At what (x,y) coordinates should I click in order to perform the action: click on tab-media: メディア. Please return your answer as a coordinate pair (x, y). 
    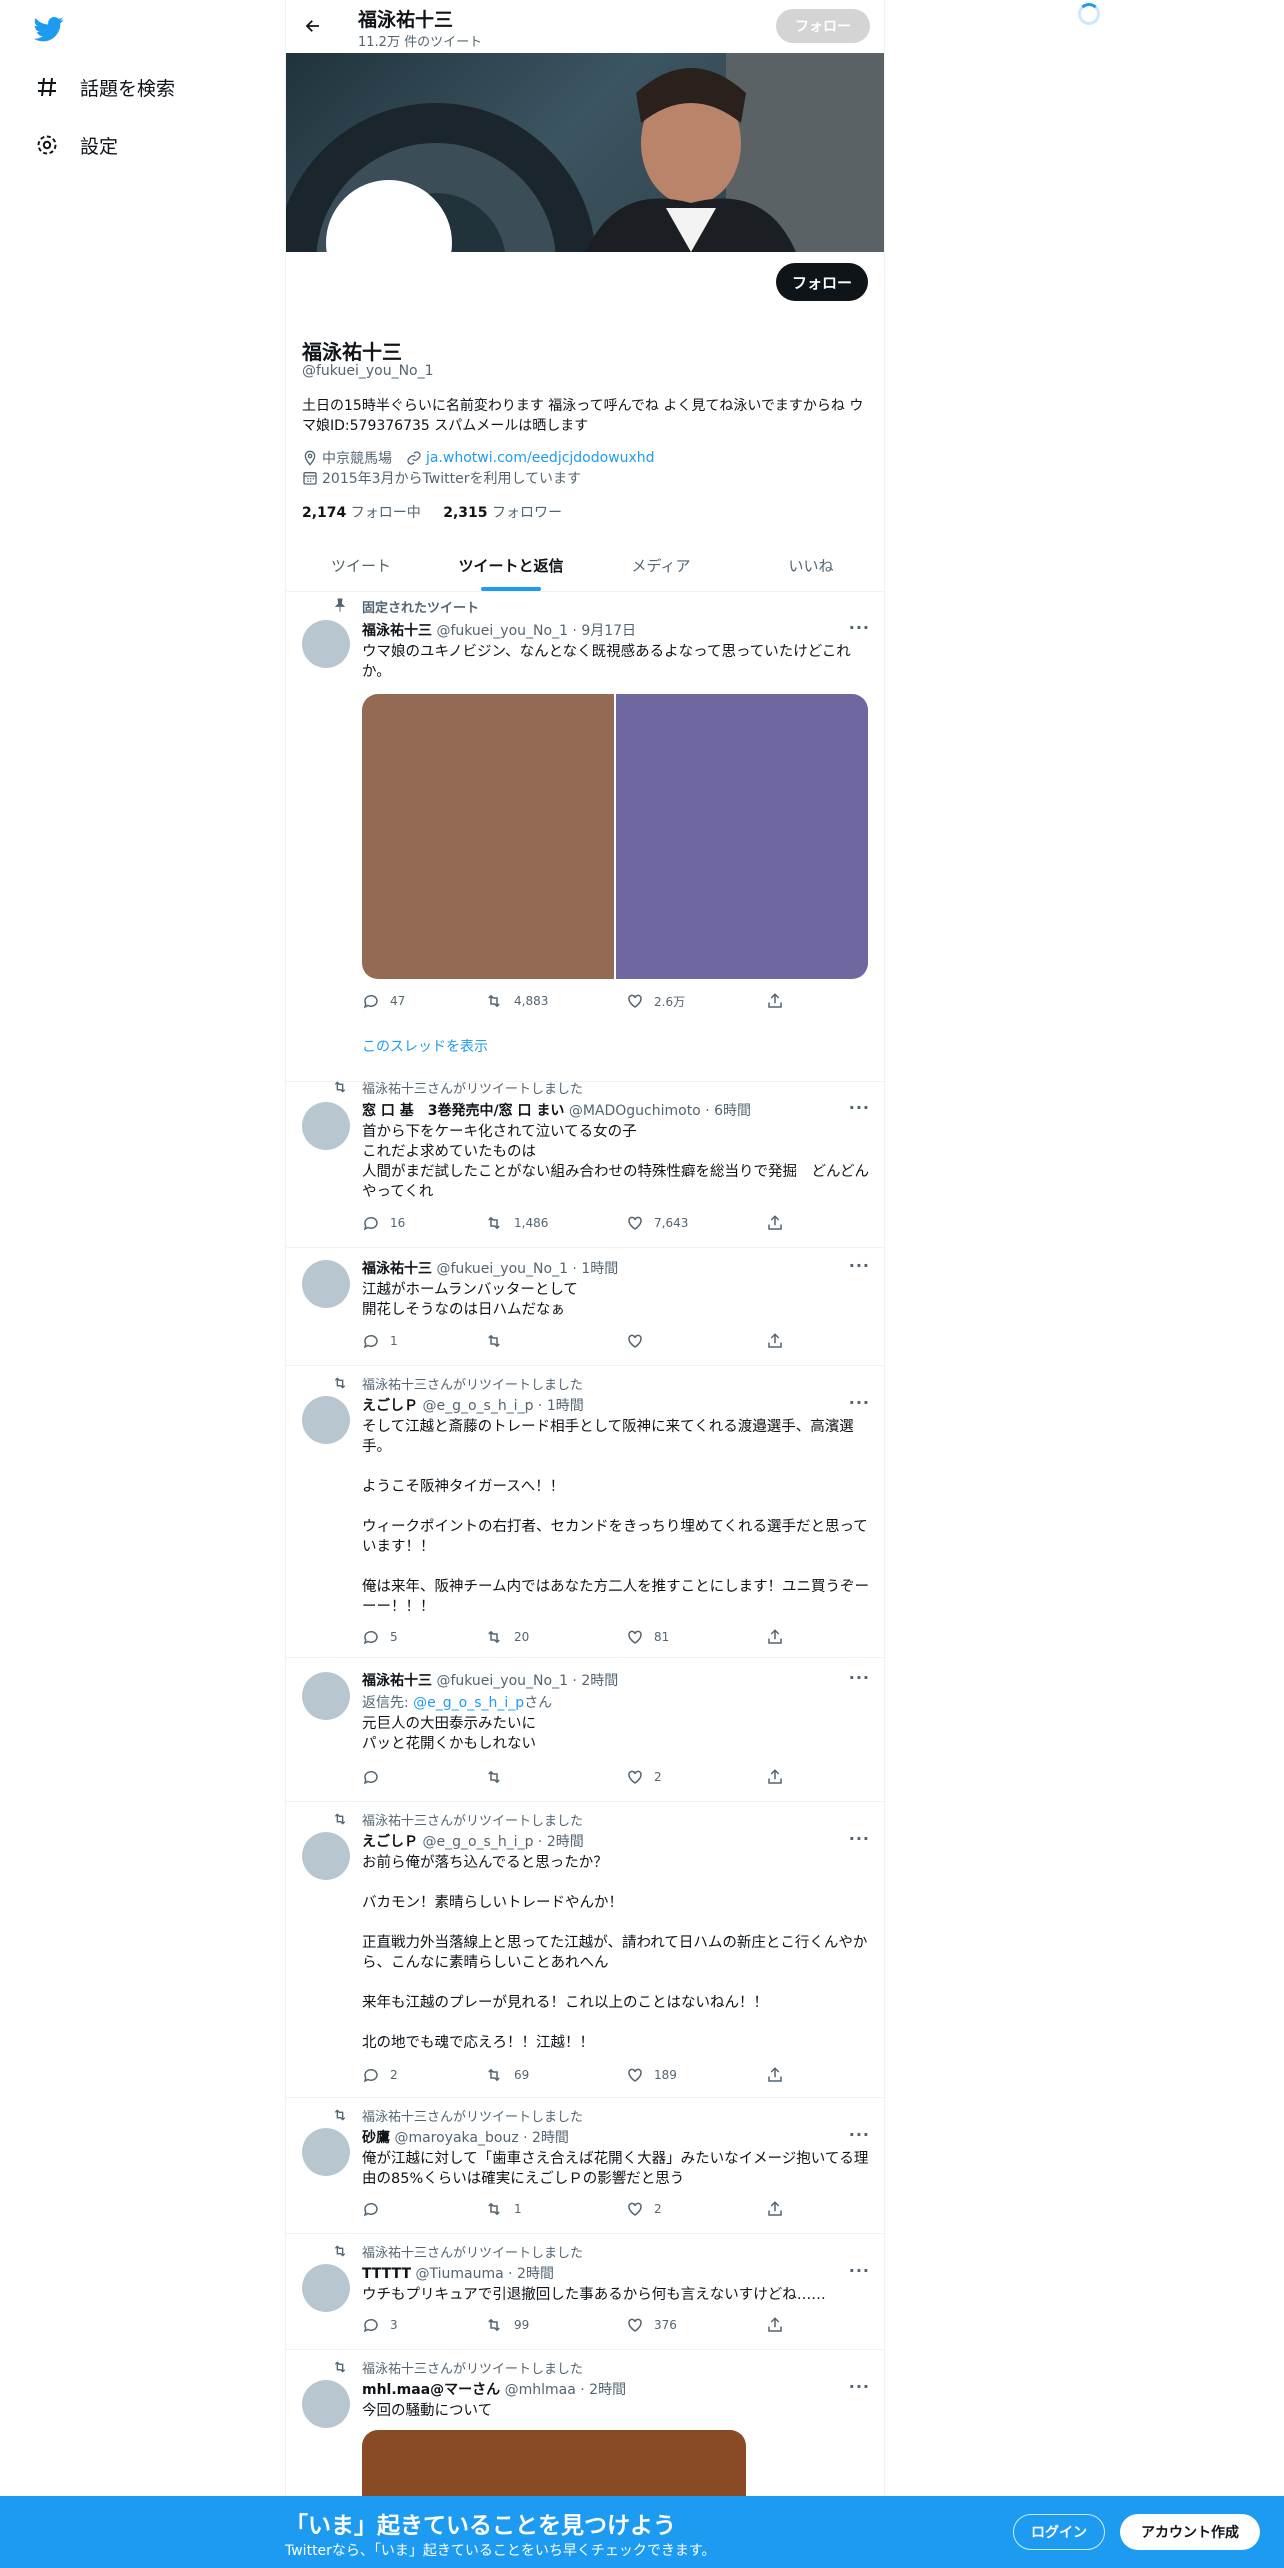
    Looking at the image, I should click on (661, 565).